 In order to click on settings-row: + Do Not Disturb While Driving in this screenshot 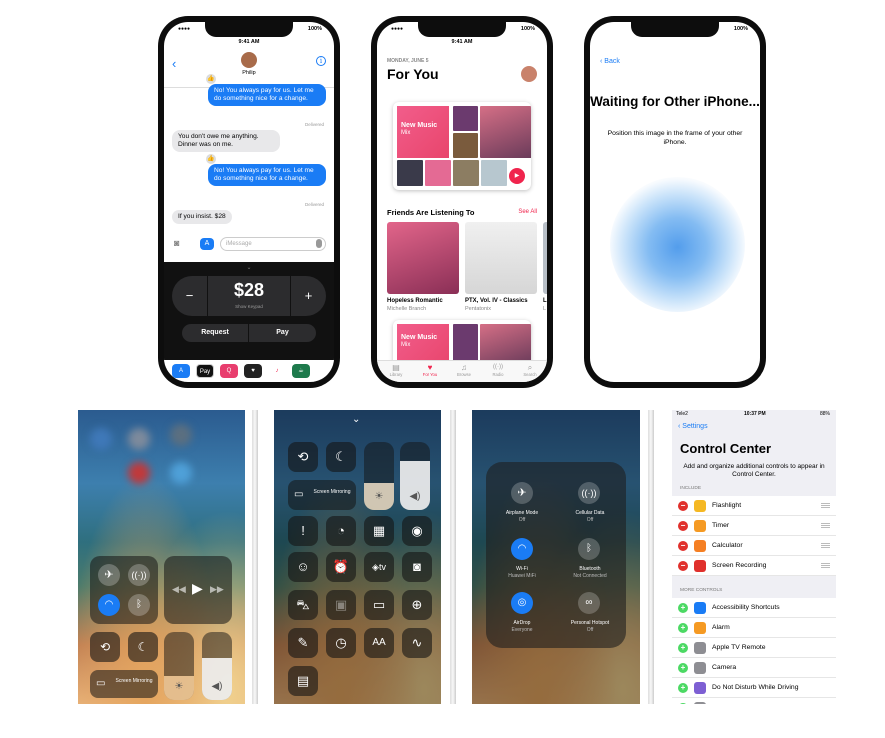, I will do `click(754, 688)`.